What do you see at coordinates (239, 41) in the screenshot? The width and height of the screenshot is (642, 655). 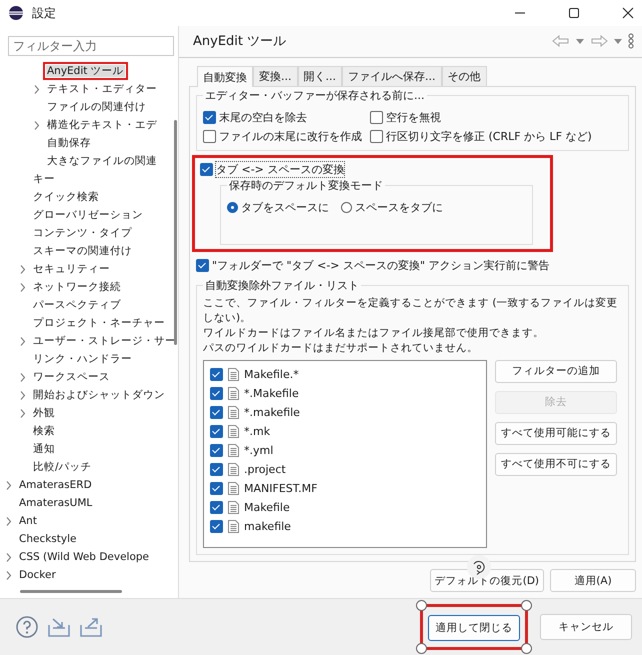 I see `page-title: AnyEdit ツール` at bounding box center [239, 41].